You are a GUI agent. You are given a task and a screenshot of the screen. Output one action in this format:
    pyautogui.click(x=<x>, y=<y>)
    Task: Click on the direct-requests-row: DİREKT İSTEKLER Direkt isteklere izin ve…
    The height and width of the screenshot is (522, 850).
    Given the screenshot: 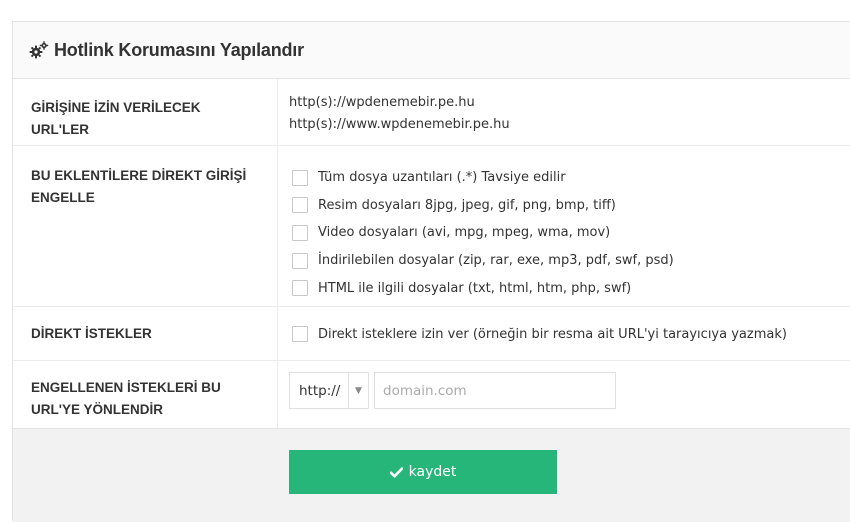 What is the action you would take?
    pyautogui.click(x=431, y=334)
    